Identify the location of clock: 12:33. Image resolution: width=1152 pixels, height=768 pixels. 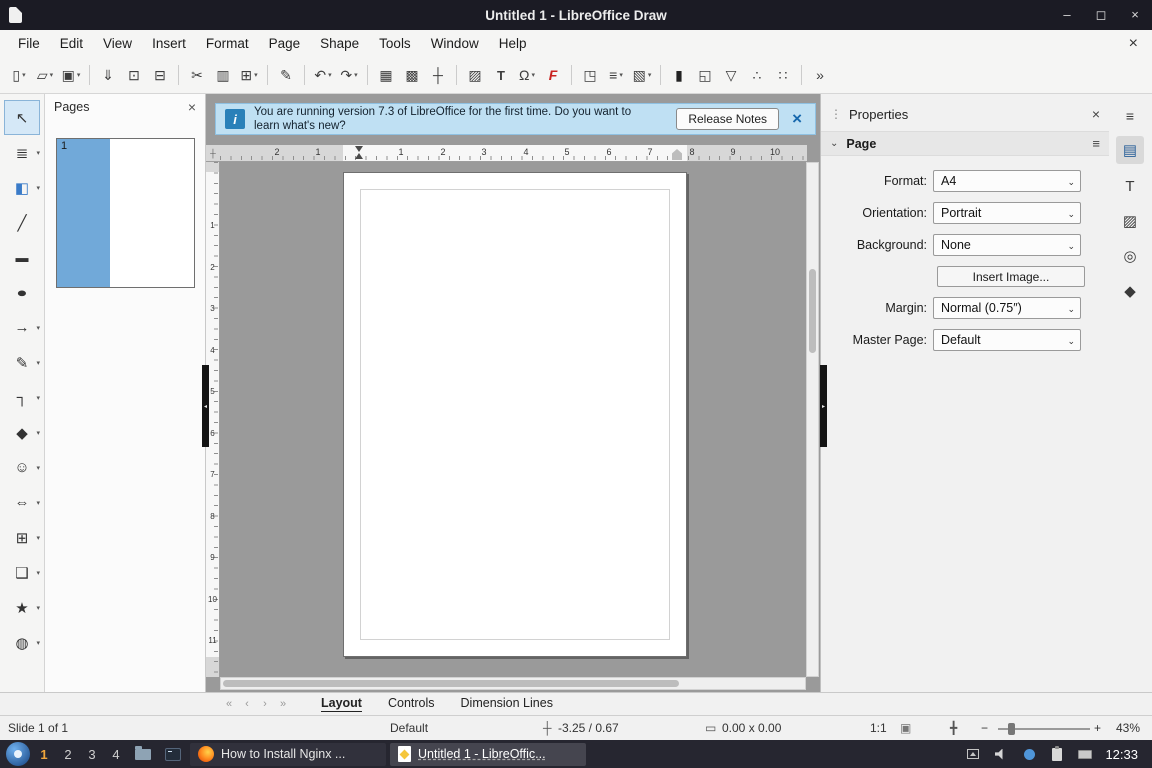
(1121, 754).